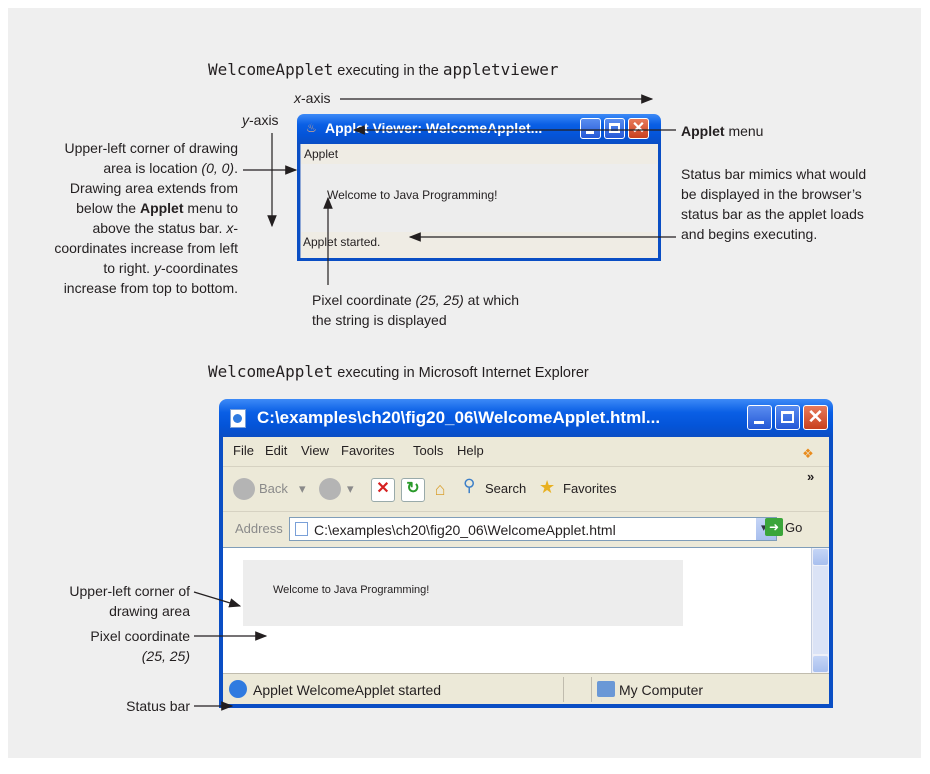 This screenshot has width=930, height=774. I want to click on ann-line-5: above the status bar. x-, so click(165, 228).